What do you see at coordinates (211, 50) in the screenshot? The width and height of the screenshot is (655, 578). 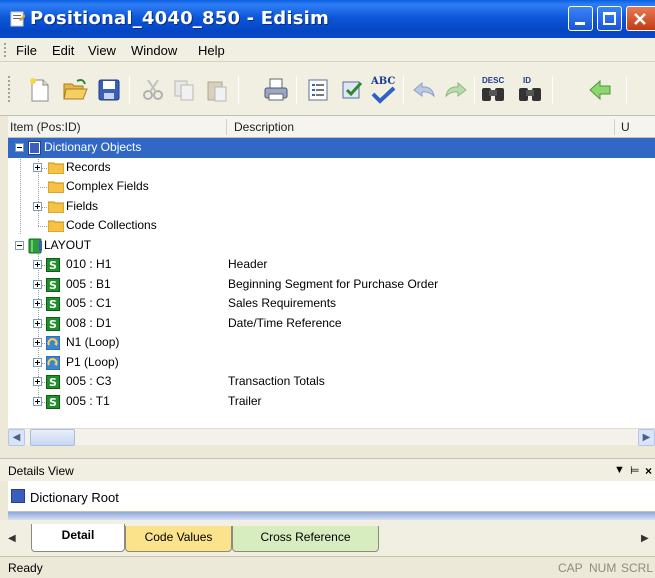 I see `menu-help: Help` at bounding box center [211, 50].